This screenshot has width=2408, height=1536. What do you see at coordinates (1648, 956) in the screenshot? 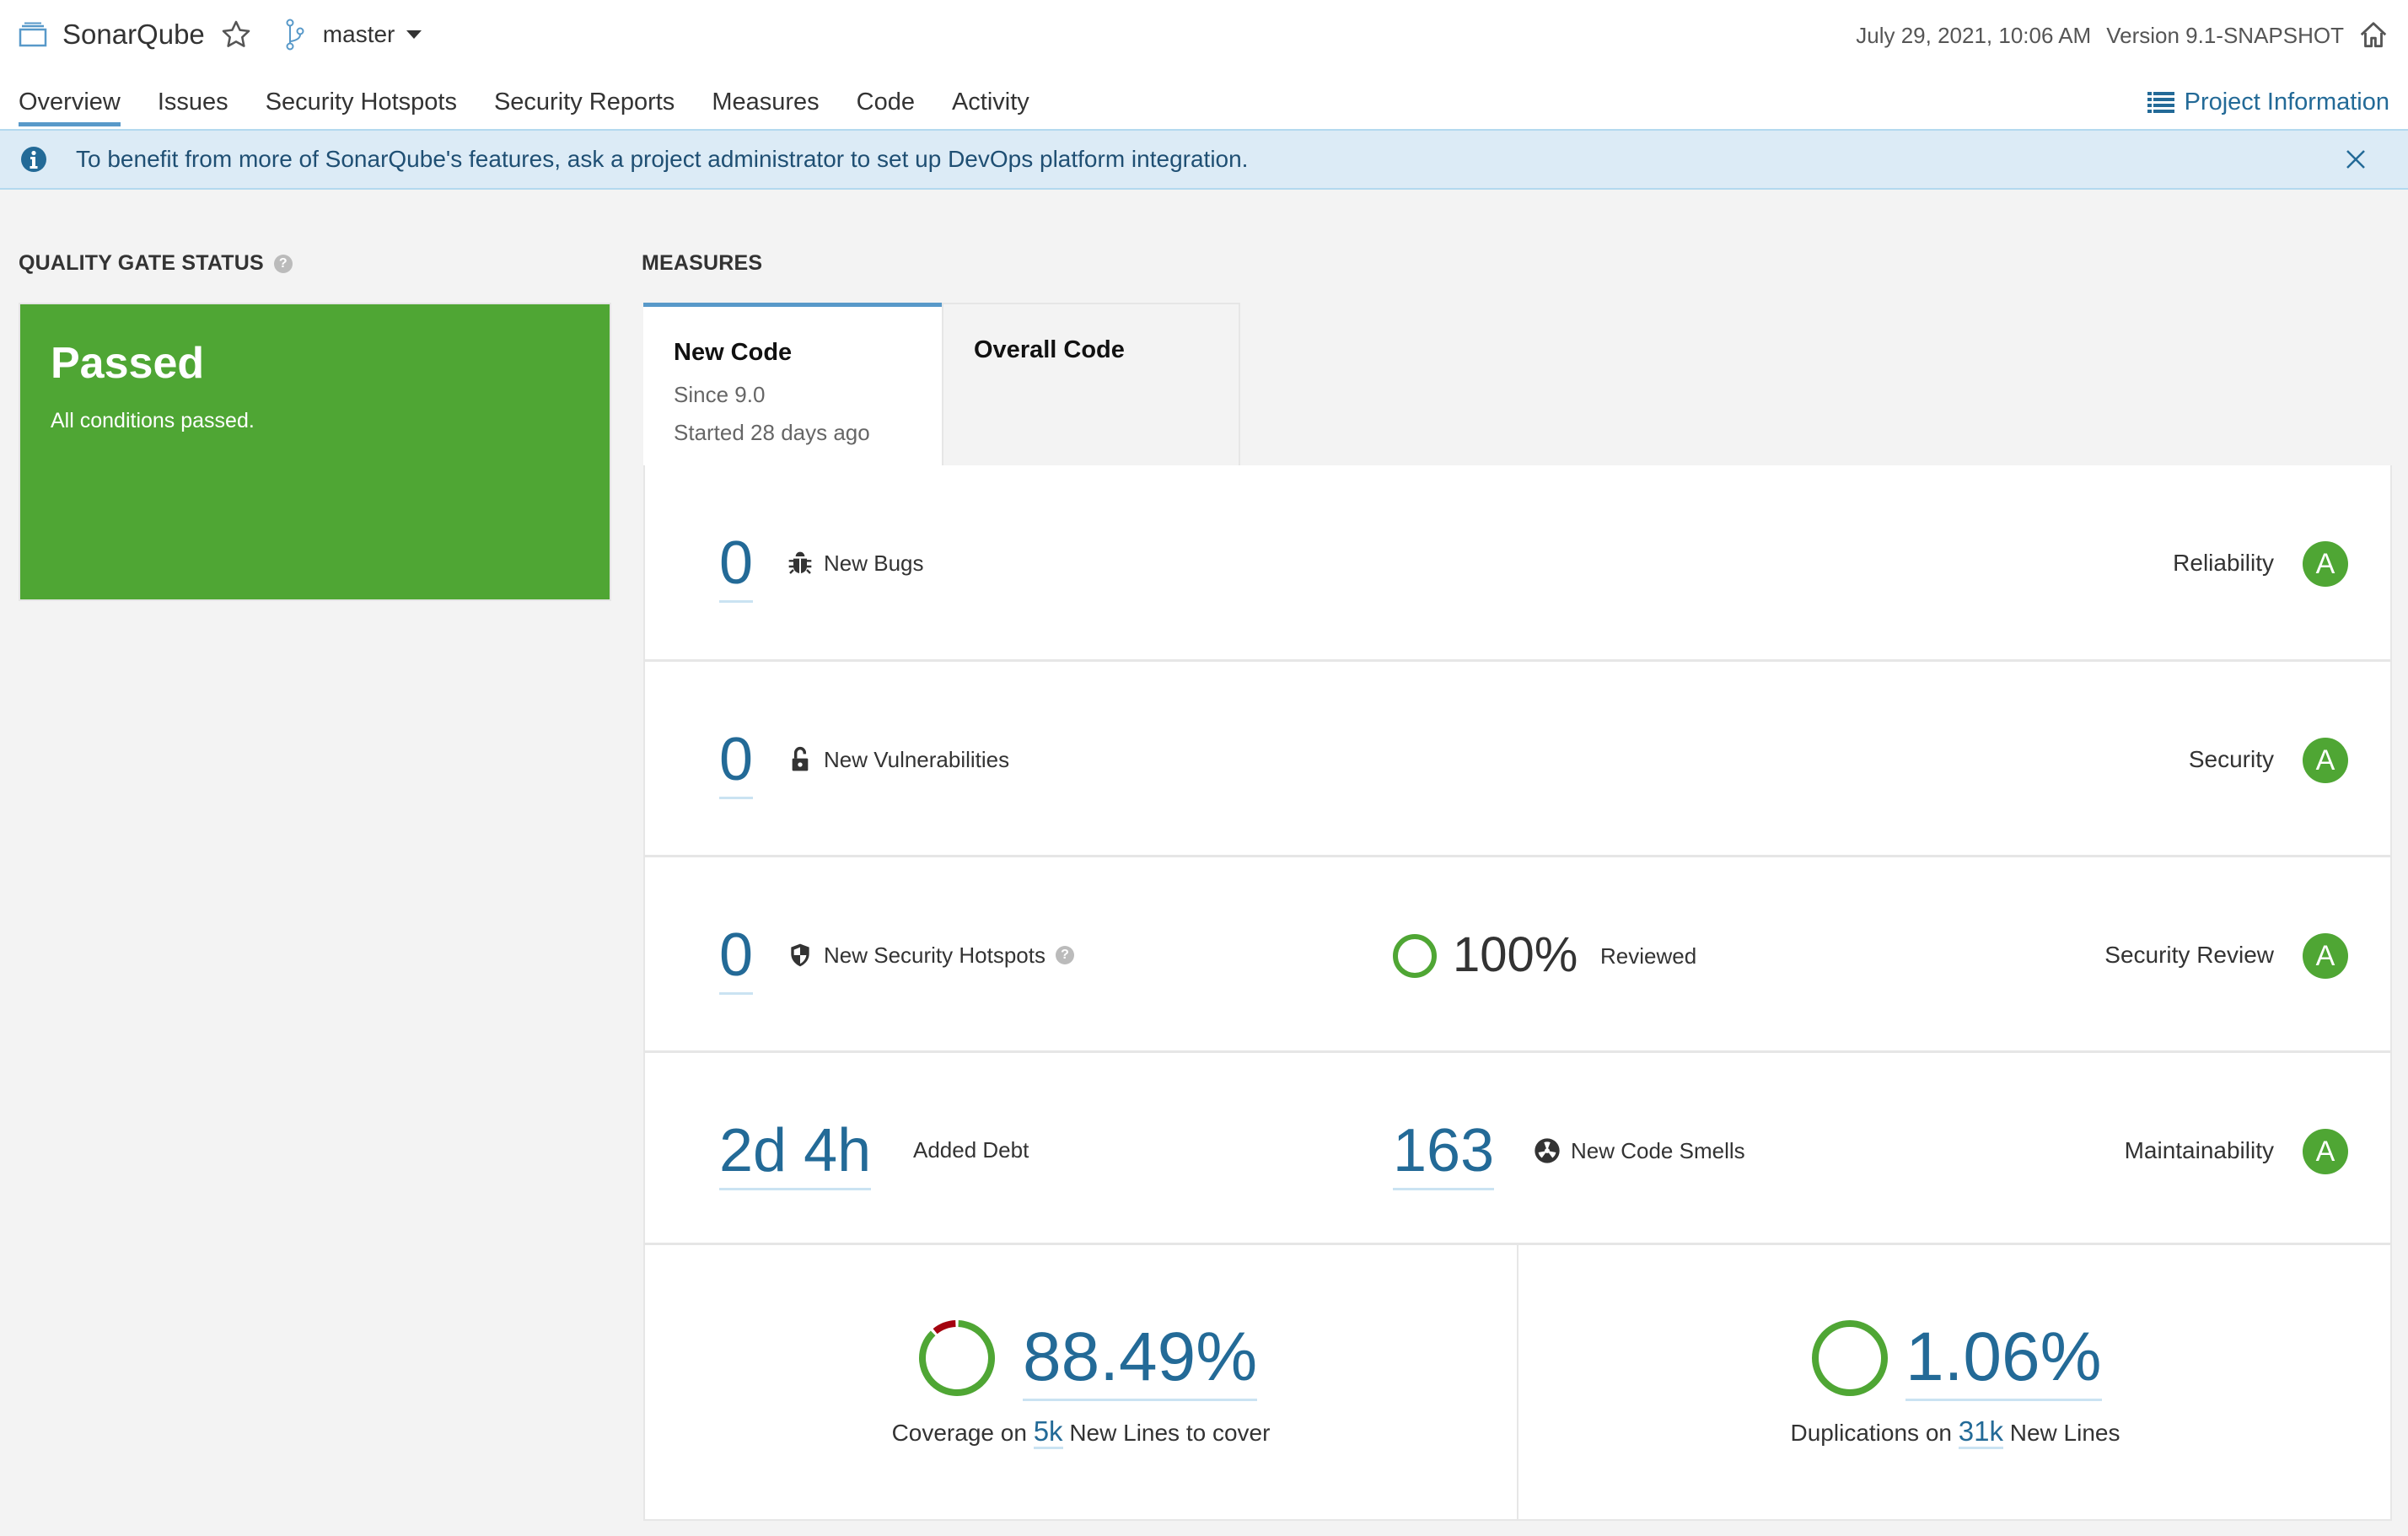
I see `reviewed-label: Reviewed` at bounding box center [1648, 956].